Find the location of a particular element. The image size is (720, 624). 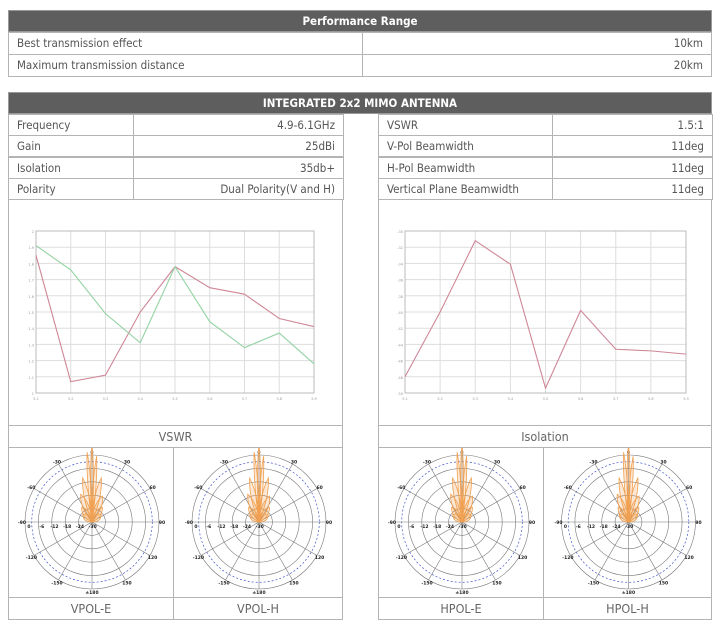

y-tick-label: -38 is located at coordinates (400, 297).